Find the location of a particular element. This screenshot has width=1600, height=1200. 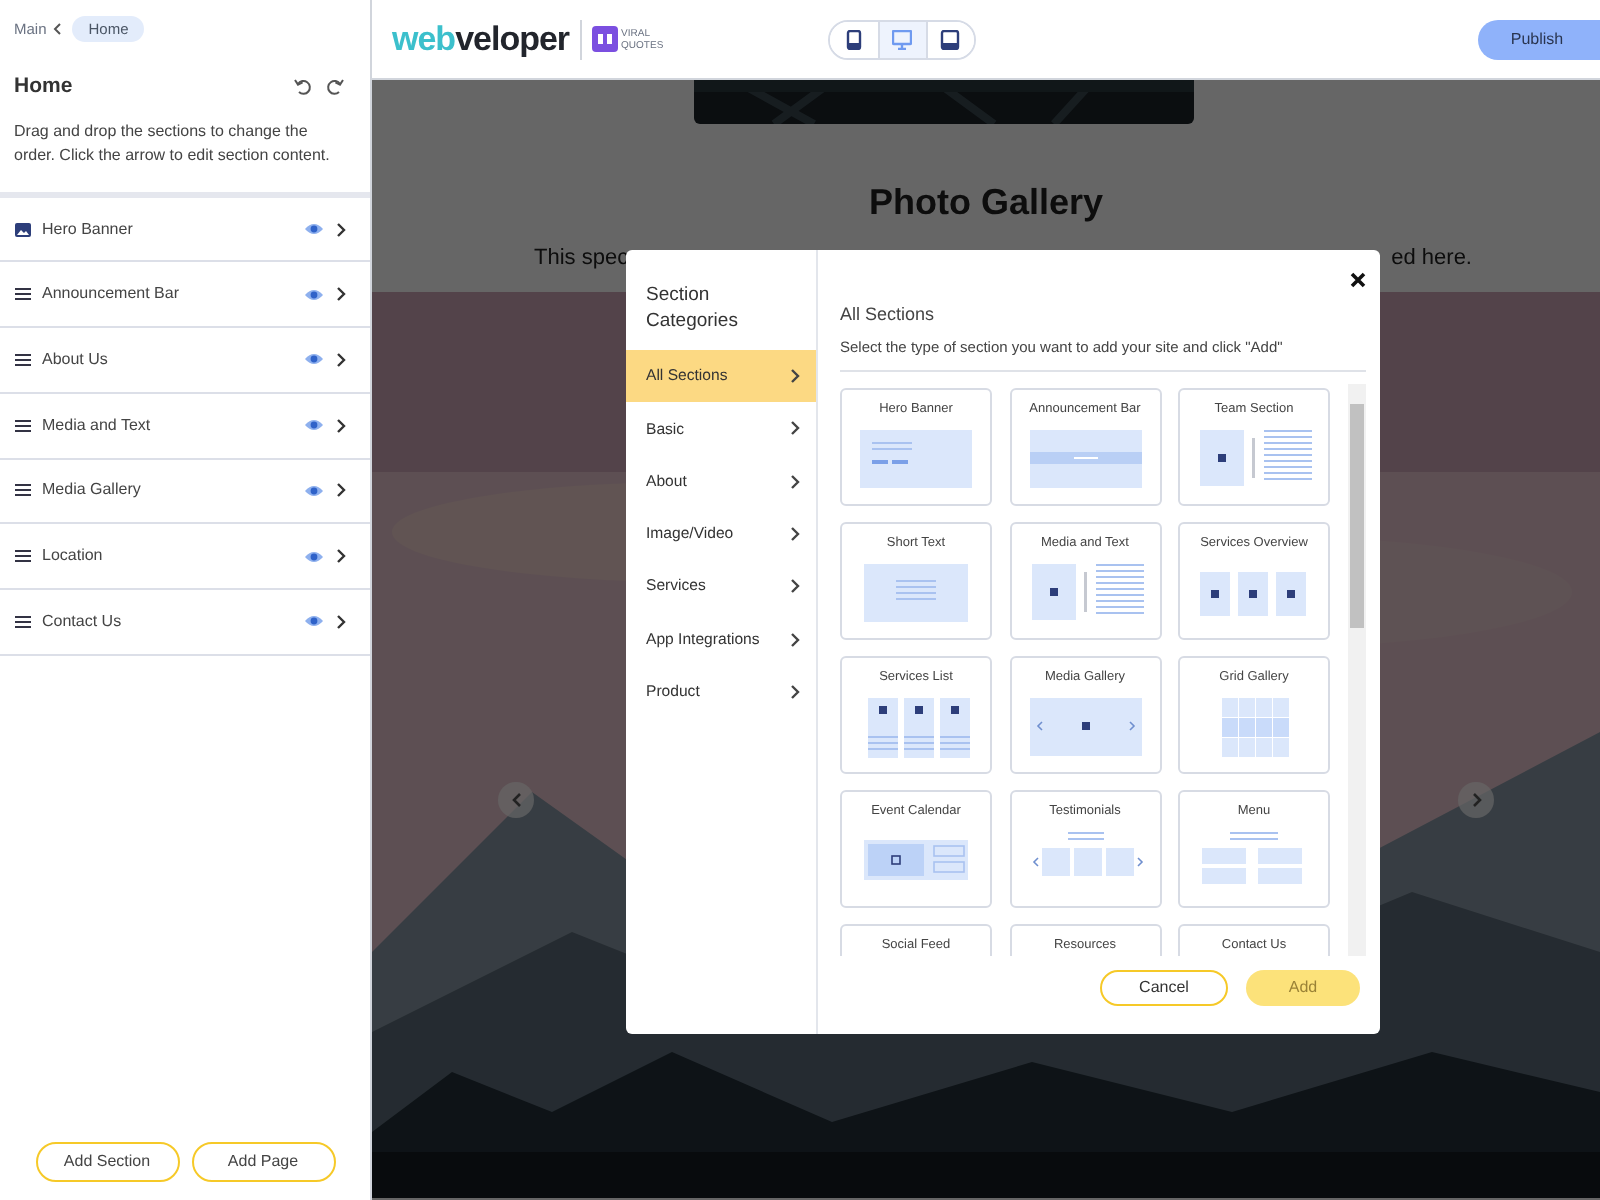

section-label: About Us is located at coordinates (76, 359).